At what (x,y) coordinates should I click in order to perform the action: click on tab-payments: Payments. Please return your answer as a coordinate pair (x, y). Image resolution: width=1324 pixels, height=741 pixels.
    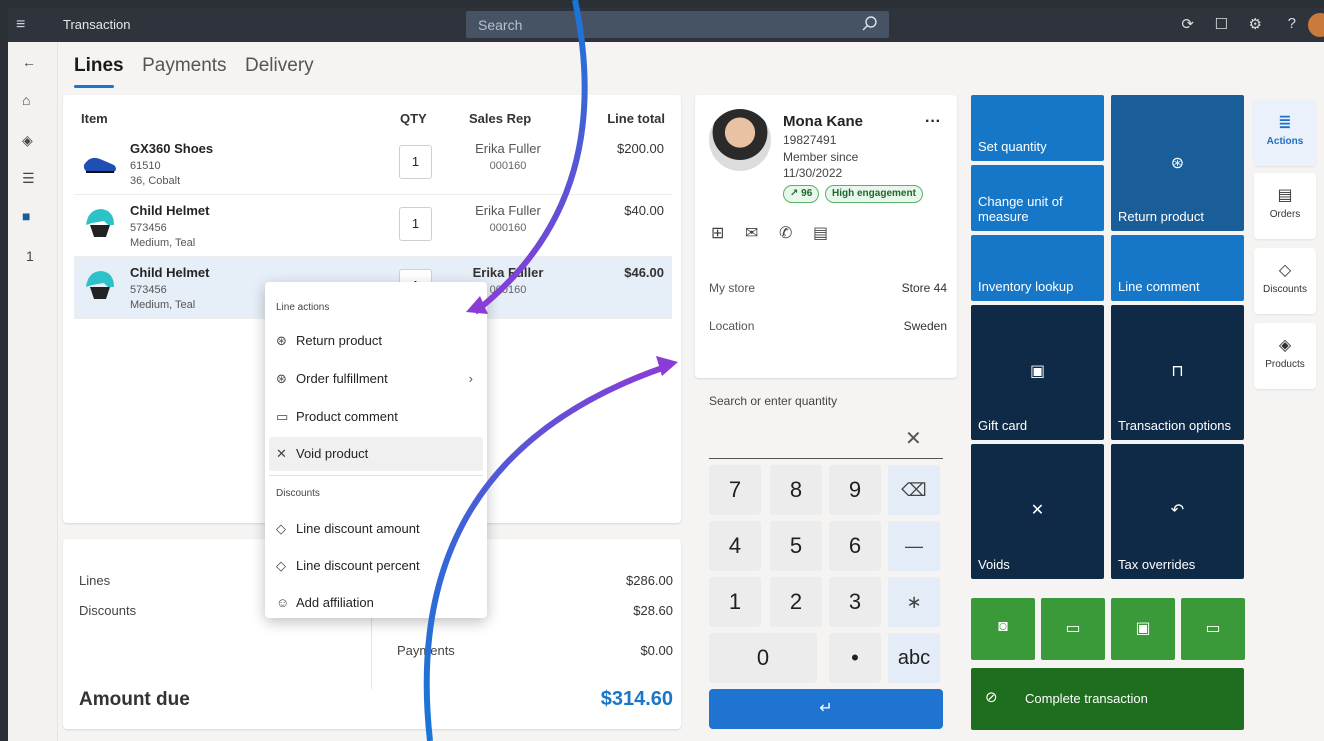
    Looking at the image, I should click on (184, 66).